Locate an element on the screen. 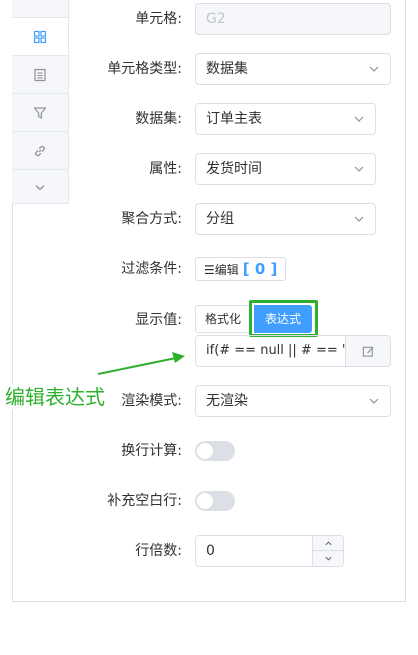 The height and width of the screenshot is (655, 418). render-mode-select: 无渲染 is located at coordinates (293, 401).